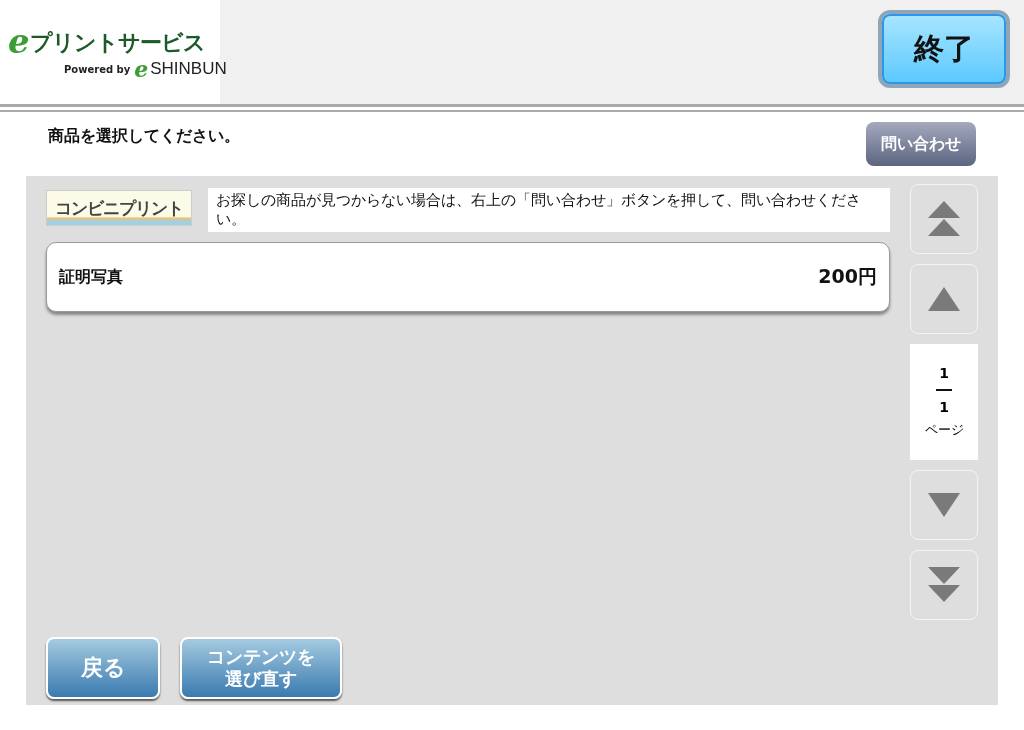 The width and height of the screenshot is (1024, 730). What do you see at coordinates (103, 668) in the screenshot?
I see `back-button: 戻る` at bounding box center [103, 668].